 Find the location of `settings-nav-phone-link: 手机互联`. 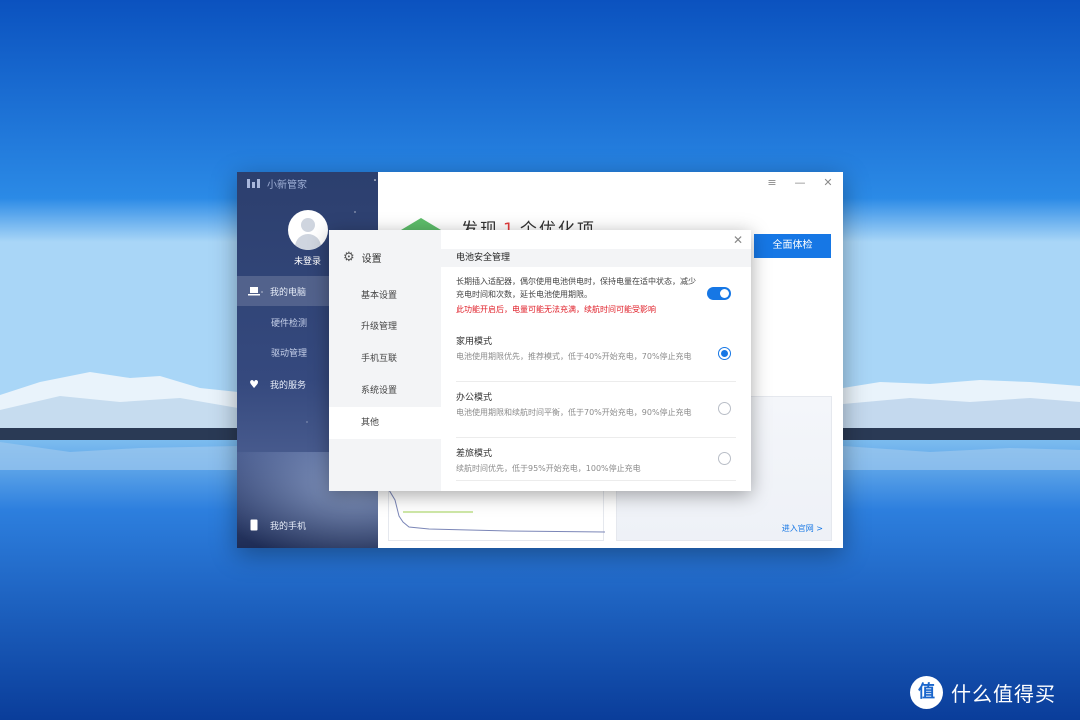

settings-nav-phone-link: 手机互联 is located at coordinates (385, 359).